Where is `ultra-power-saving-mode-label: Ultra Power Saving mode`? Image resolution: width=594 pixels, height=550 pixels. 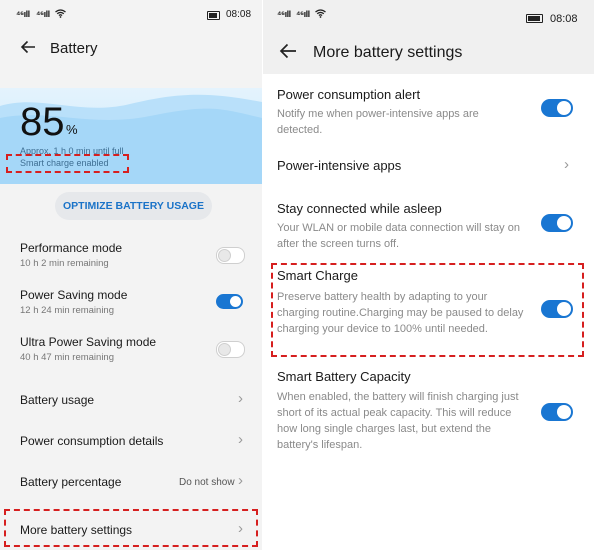 ultra-power-saving-mode-label: Ultra Power Saving mode is located at coordinates (88, 342).